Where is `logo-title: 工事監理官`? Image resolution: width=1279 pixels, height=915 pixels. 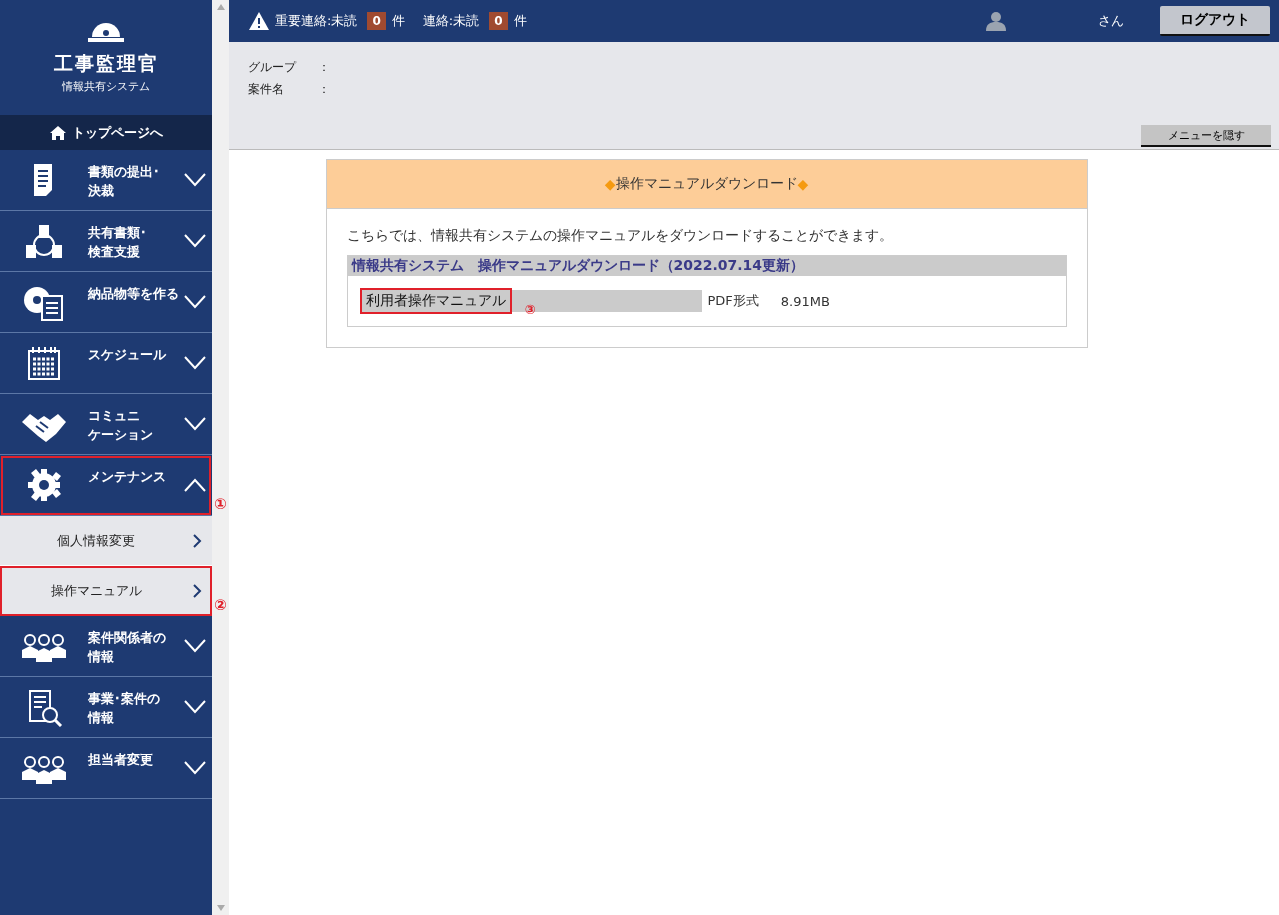 logo-title: 工事監理官 is located at coordinates (106, 63).